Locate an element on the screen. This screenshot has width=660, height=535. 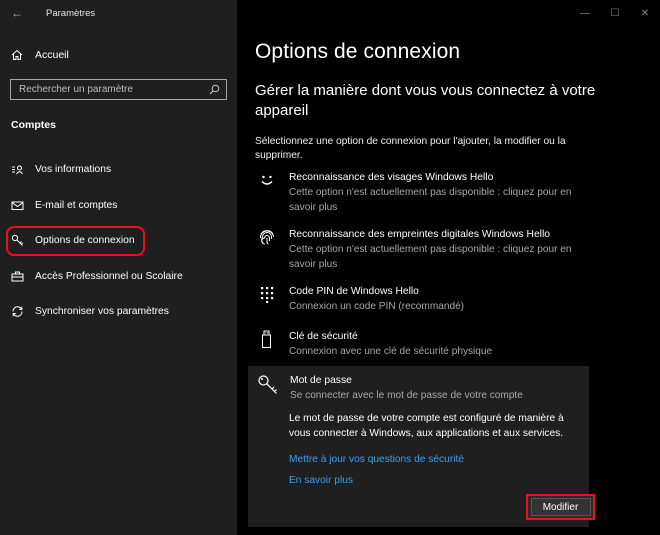
window-title: Paramètres is located at coordinates (71, 13).